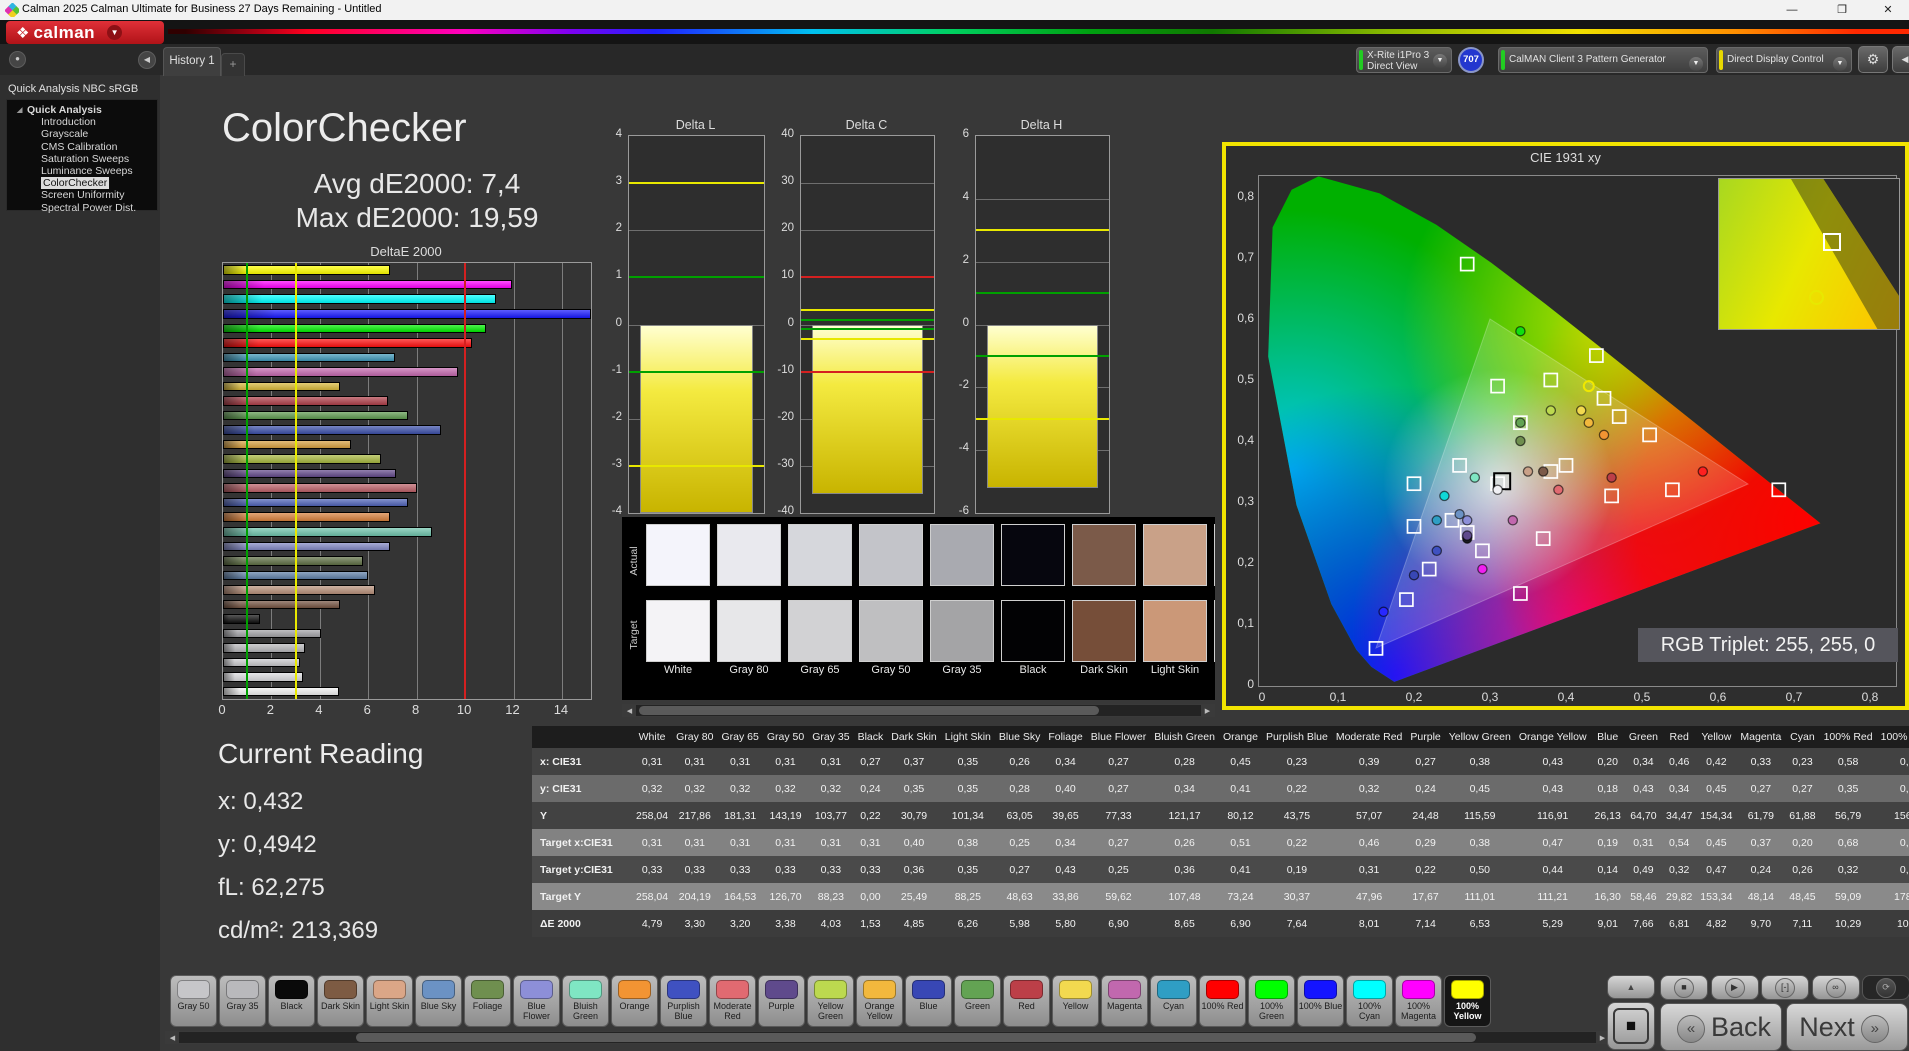 Image resolution: width=1909 pixels, height=1051 pixels. I want to click on patch-button-bluish-green: Bluish Green, so click(585, 1001).